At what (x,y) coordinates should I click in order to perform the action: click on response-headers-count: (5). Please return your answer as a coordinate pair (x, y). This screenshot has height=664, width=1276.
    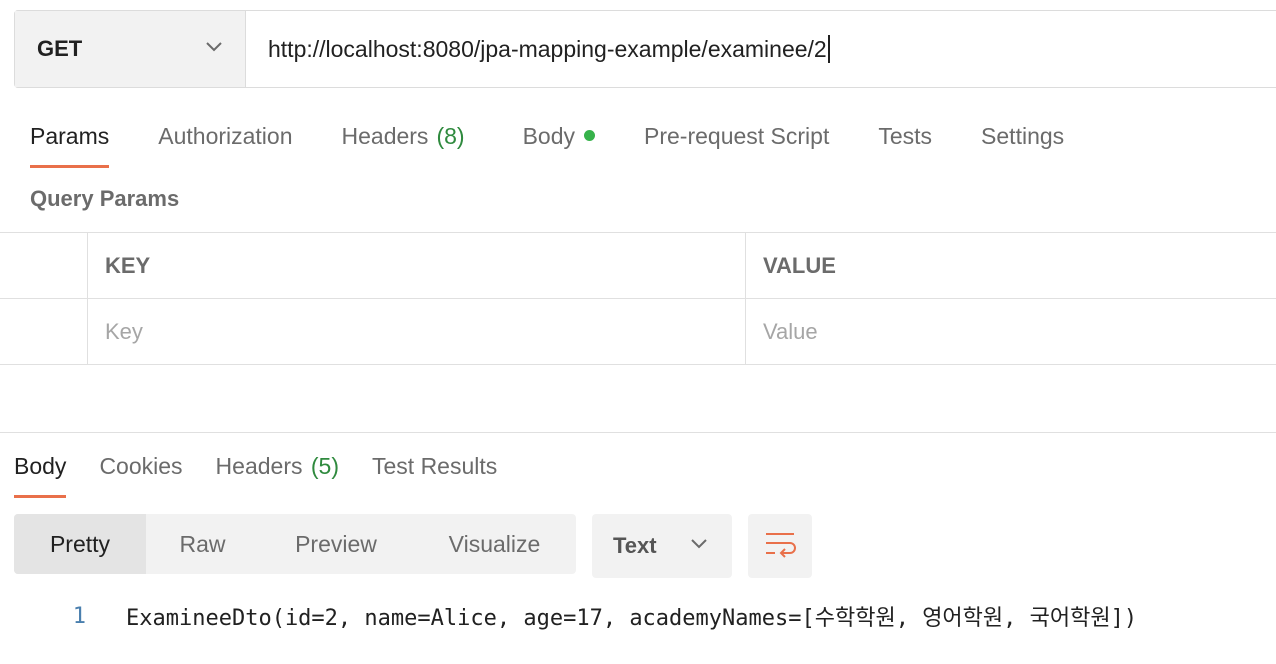
    Looking at the image, I should click on (324, 466).